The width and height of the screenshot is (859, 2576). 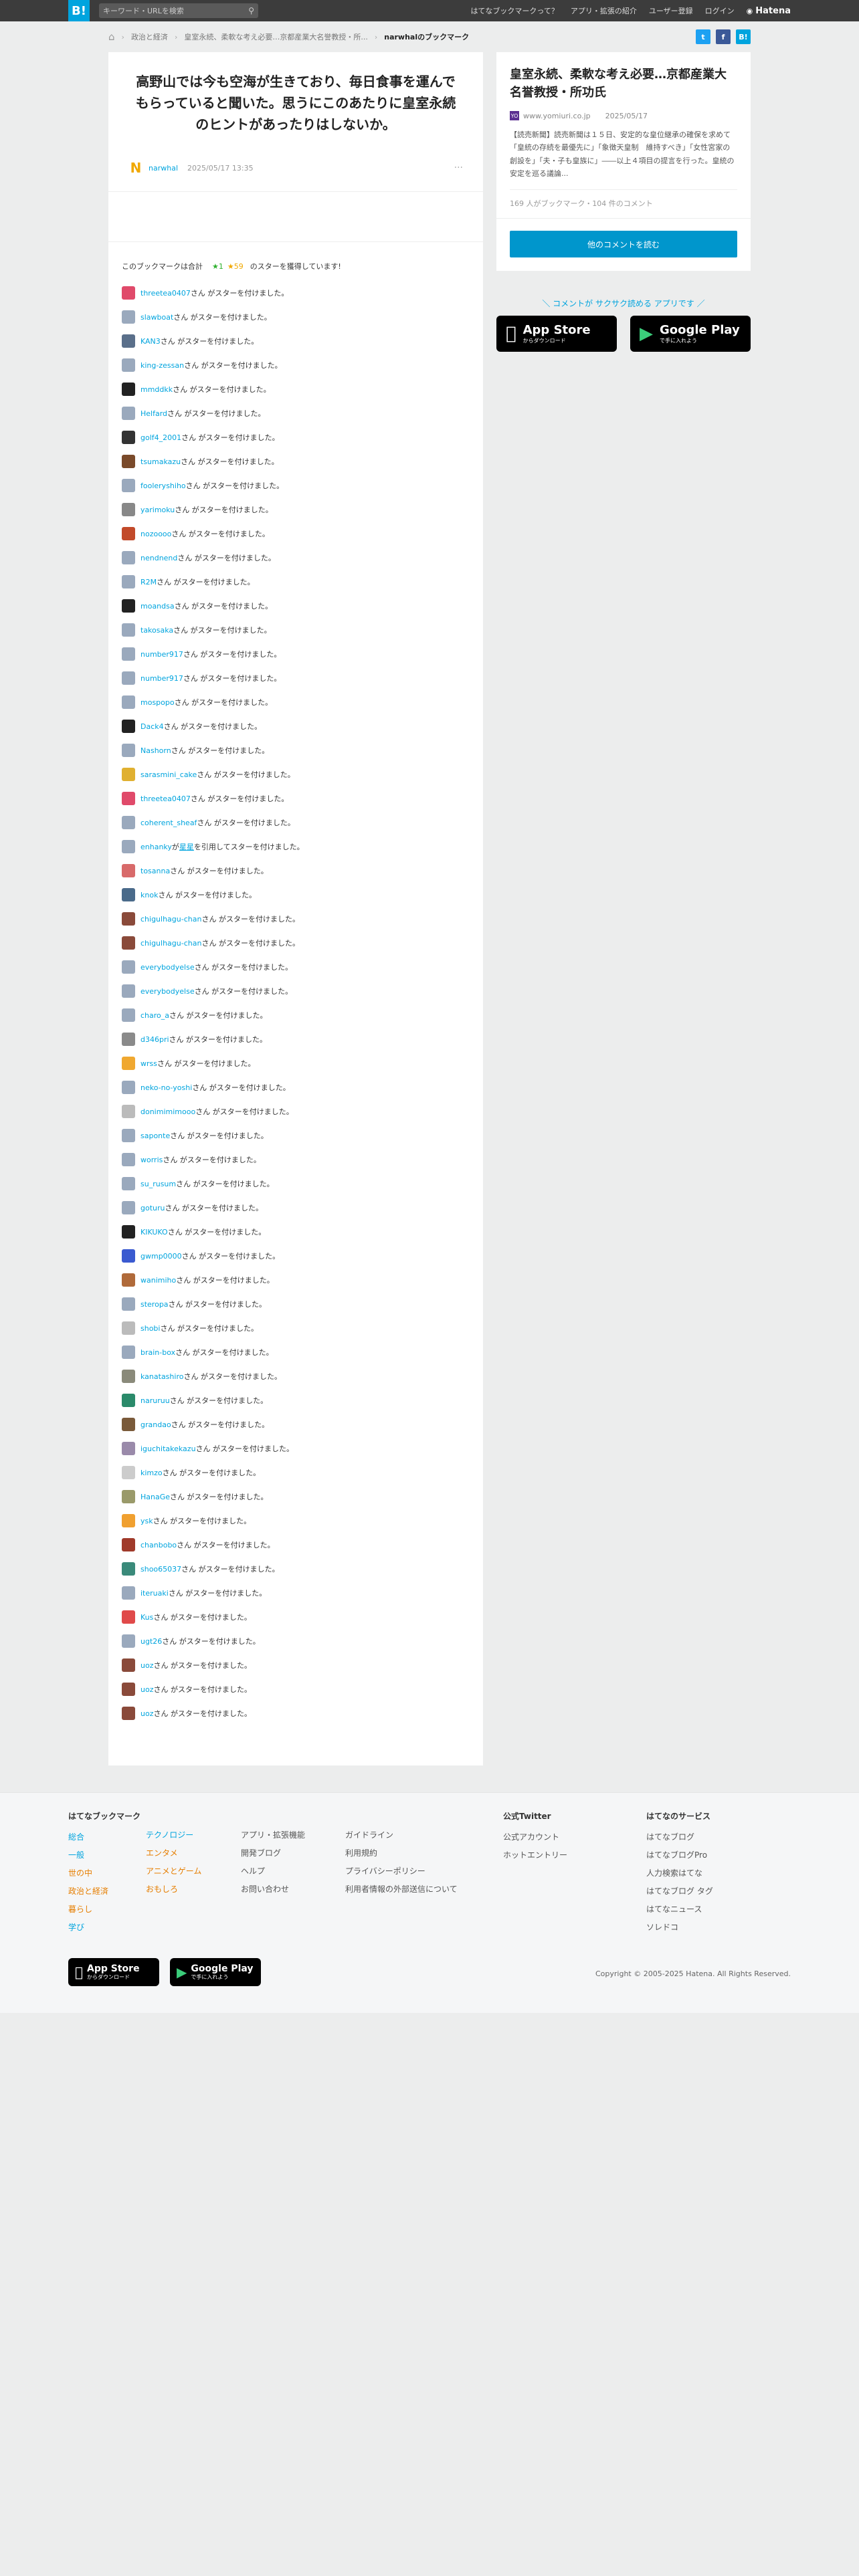 I want to click on footer-link: 利用者情報の外部送信について, so click(x=424, y=1892).